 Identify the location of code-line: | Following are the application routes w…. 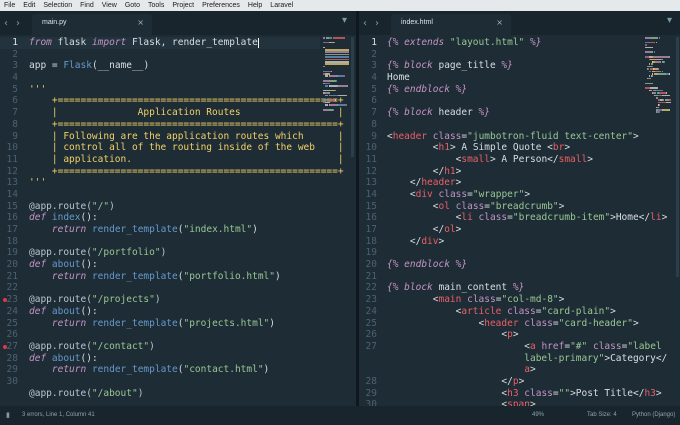
(186, 137).